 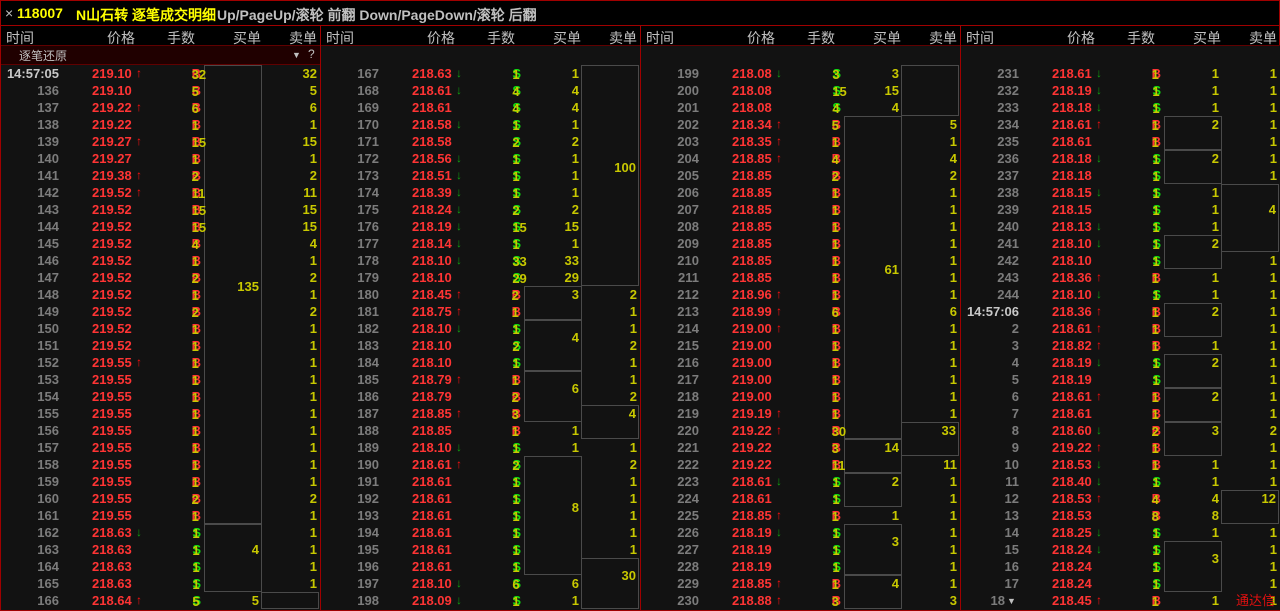 What do you see at coordinates (481, 515) in the screenshot?
I see `tick-row: 193 218.61 1 S 1` at bounding box center [481, 515].